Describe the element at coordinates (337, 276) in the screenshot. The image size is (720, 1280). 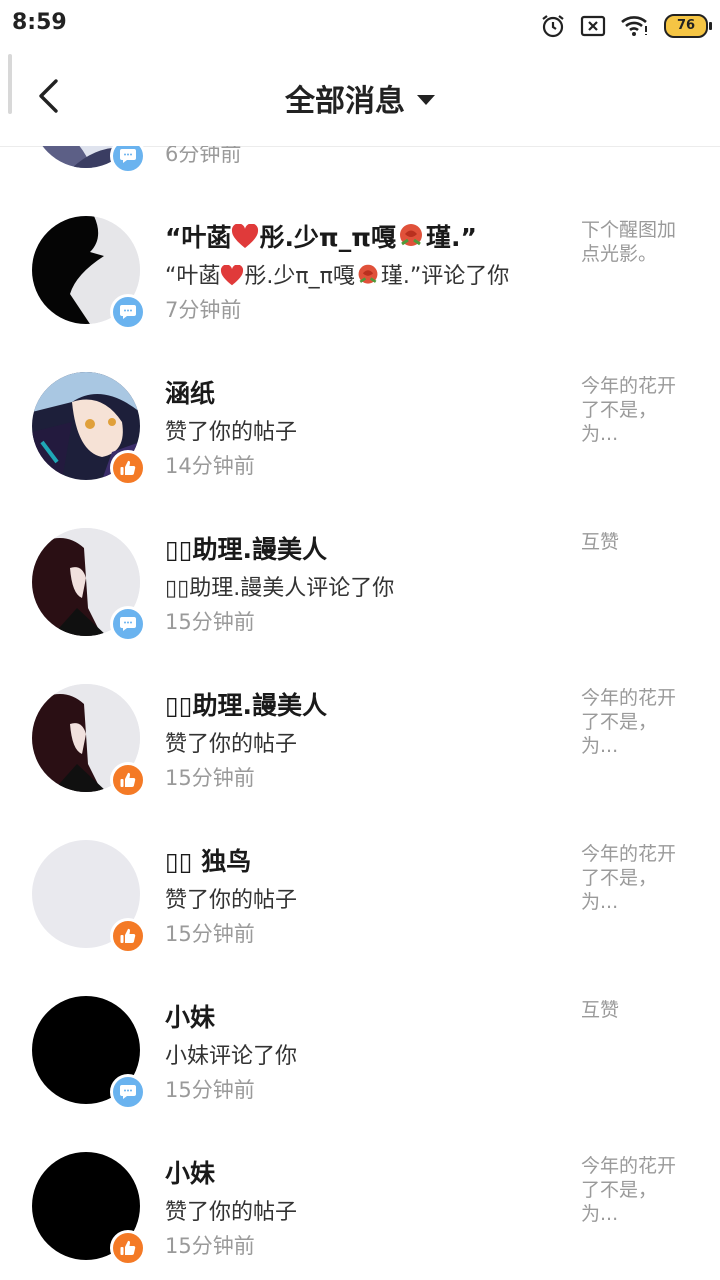
I see `action-text: “叶菡 彤.少π_π嘎 瑾.”评论了你` at that location.